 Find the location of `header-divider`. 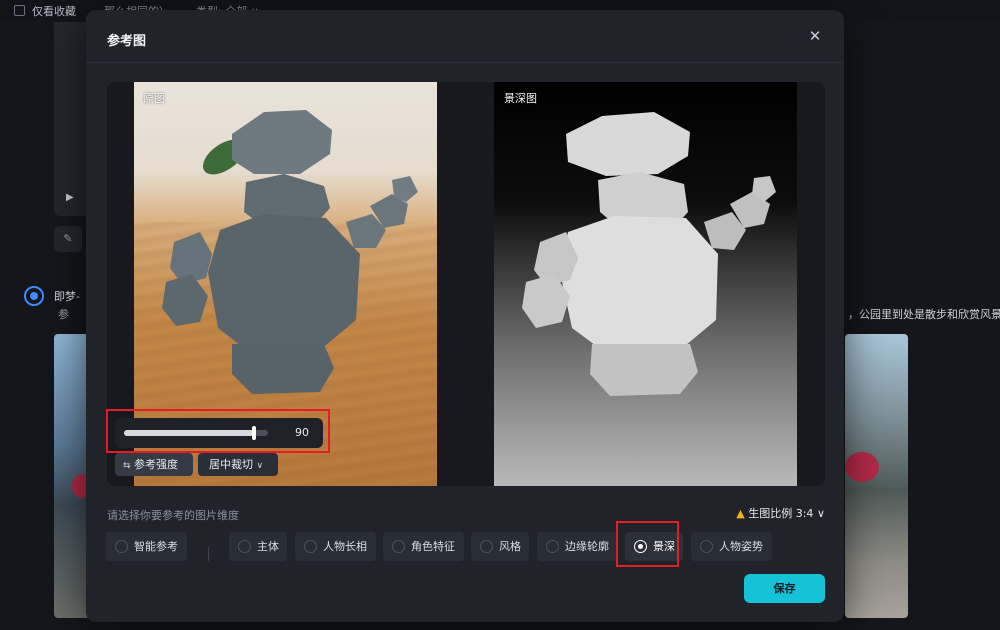

header-divider is located at coordinates (465, 62).